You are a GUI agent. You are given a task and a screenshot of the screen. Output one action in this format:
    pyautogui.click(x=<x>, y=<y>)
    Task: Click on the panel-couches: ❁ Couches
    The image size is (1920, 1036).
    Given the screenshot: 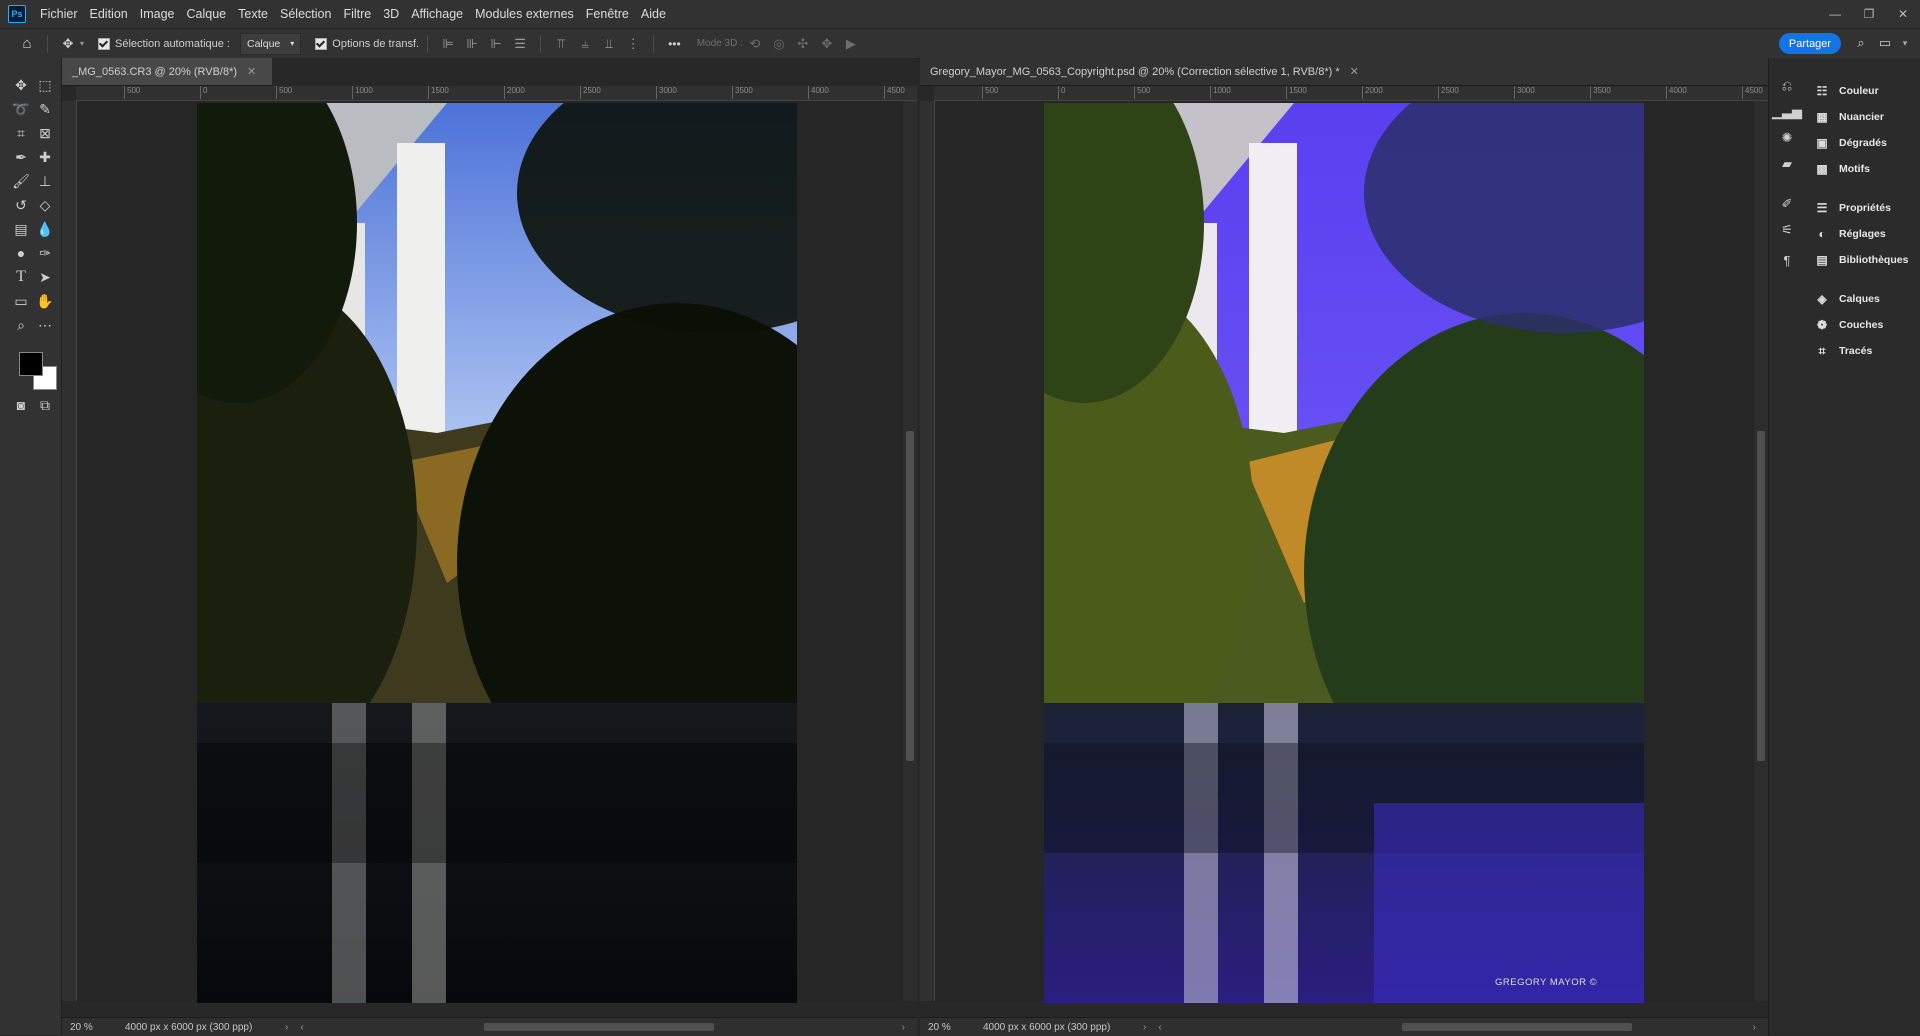 What is the action you would take?
    pyautogui.click(x=1848, y=325)
    